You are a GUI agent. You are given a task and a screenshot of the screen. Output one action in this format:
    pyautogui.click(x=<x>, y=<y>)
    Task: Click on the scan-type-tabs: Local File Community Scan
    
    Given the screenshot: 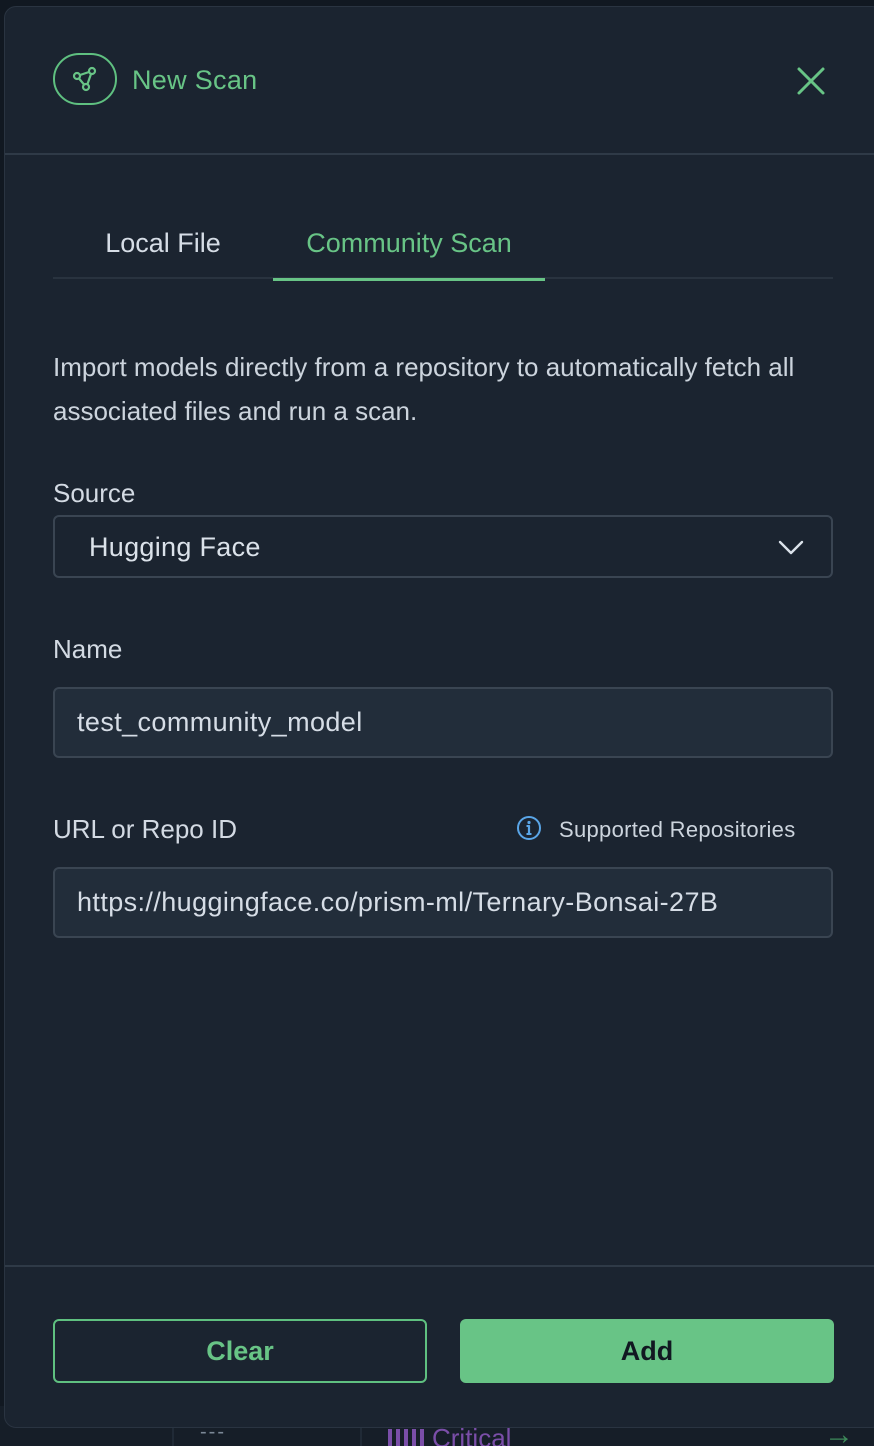 What is the action you would take?
    pyautogui.click(x=443, y=250)
    